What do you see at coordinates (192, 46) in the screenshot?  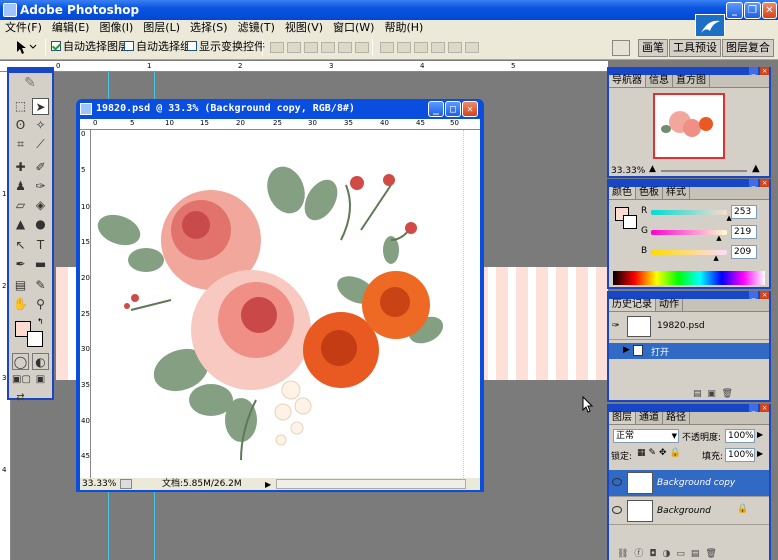 I see `show-transform-check-box` at bounding box center [192, 46].